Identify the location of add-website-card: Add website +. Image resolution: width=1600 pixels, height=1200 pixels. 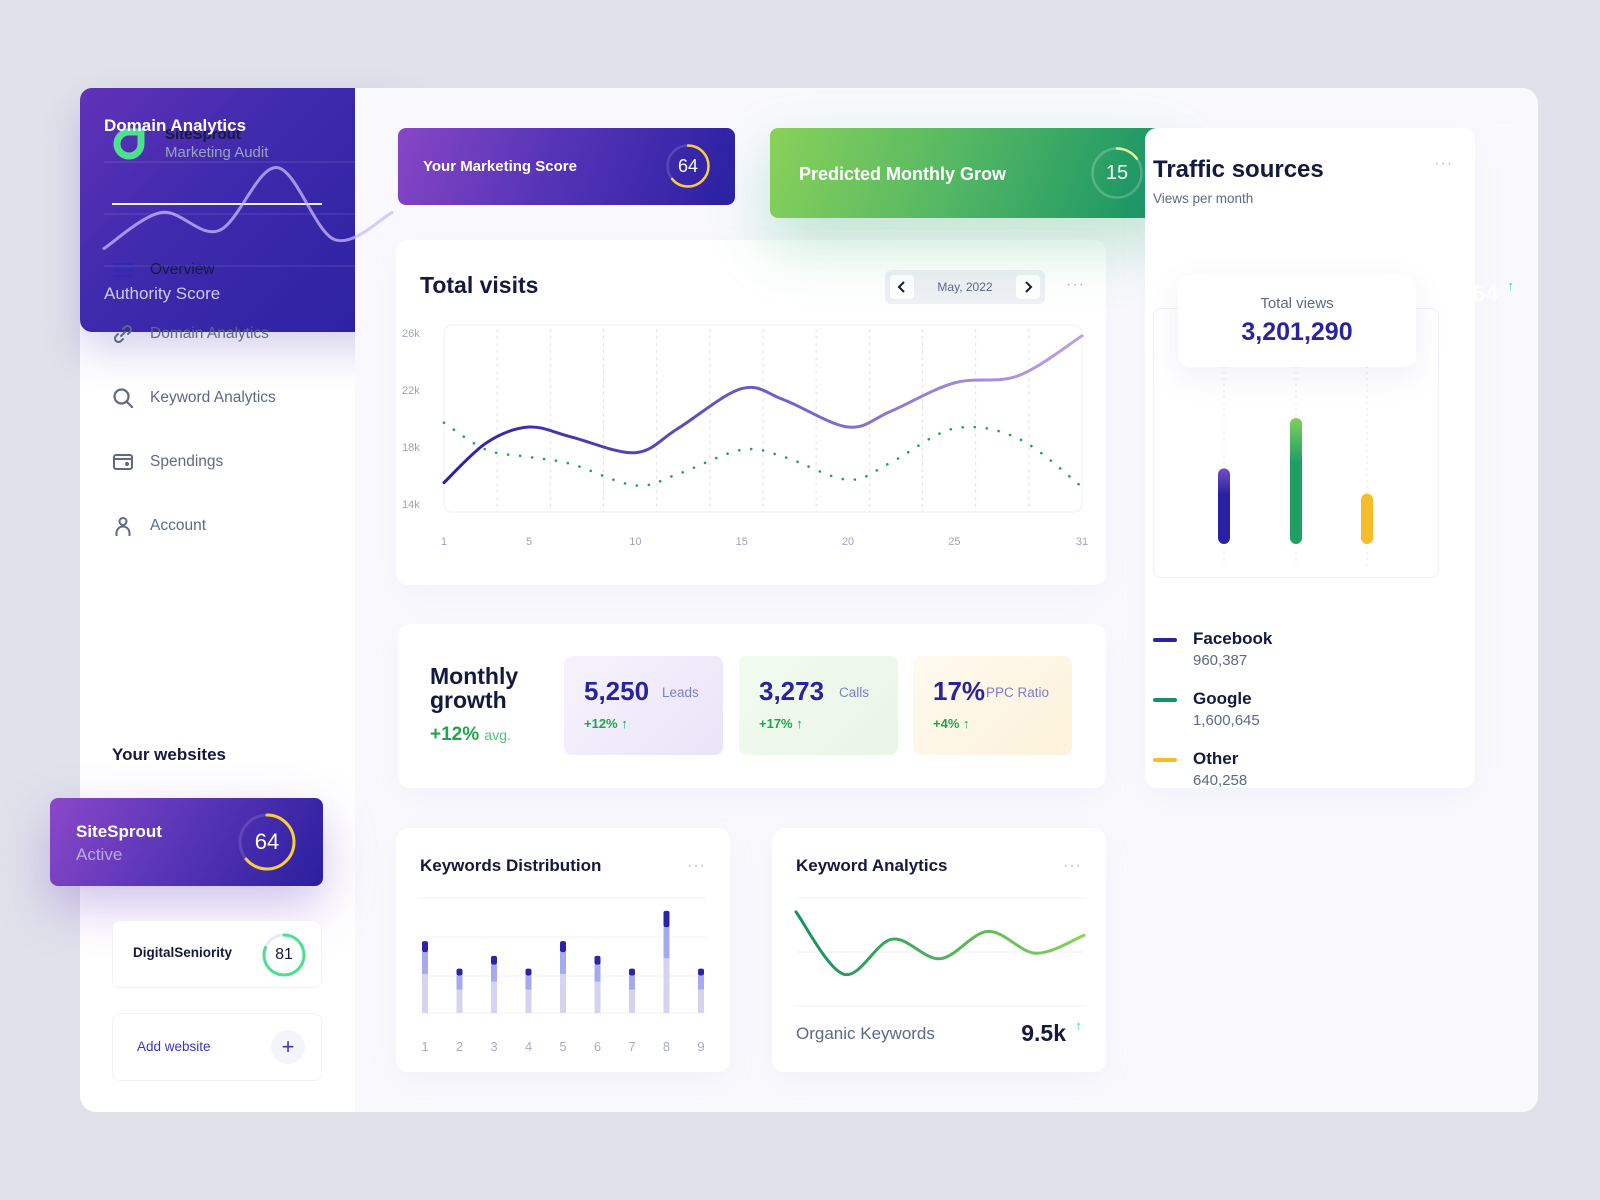
(217, 1047).